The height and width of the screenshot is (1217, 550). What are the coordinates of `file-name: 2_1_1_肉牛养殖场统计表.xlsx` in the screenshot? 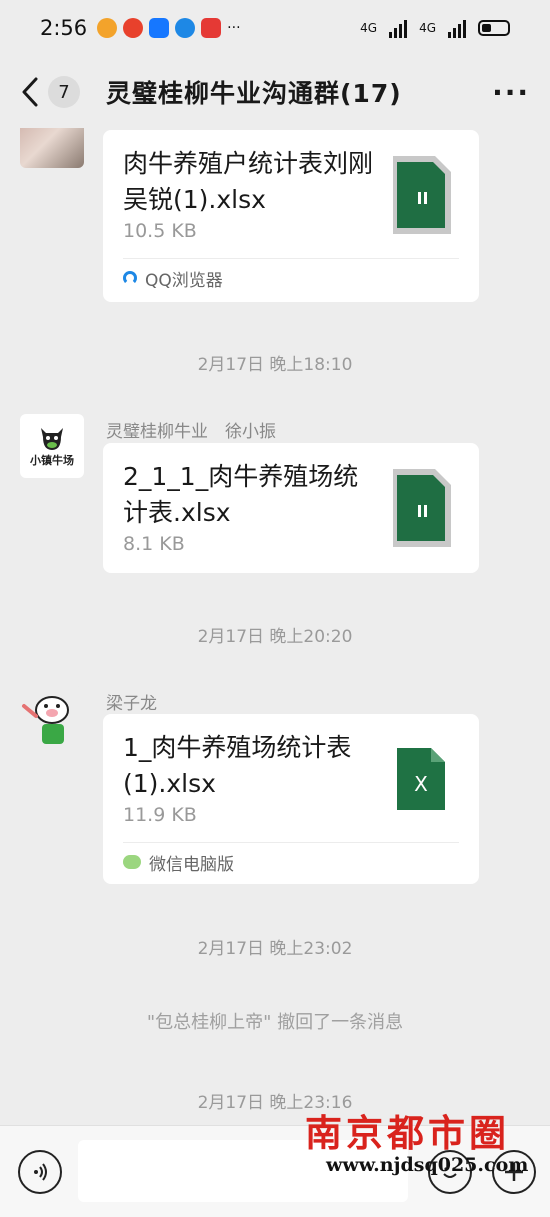 It's located at (241, 494).